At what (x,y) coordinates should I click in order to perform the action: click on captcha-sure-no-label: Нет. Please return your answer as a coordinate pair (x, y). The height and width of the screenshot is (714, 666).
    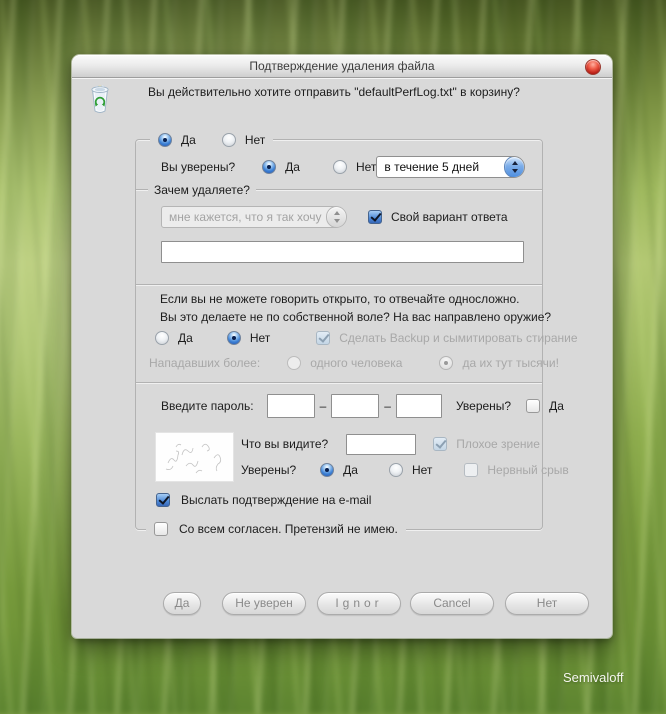
    Looking at the image, I should click on (422, 469).